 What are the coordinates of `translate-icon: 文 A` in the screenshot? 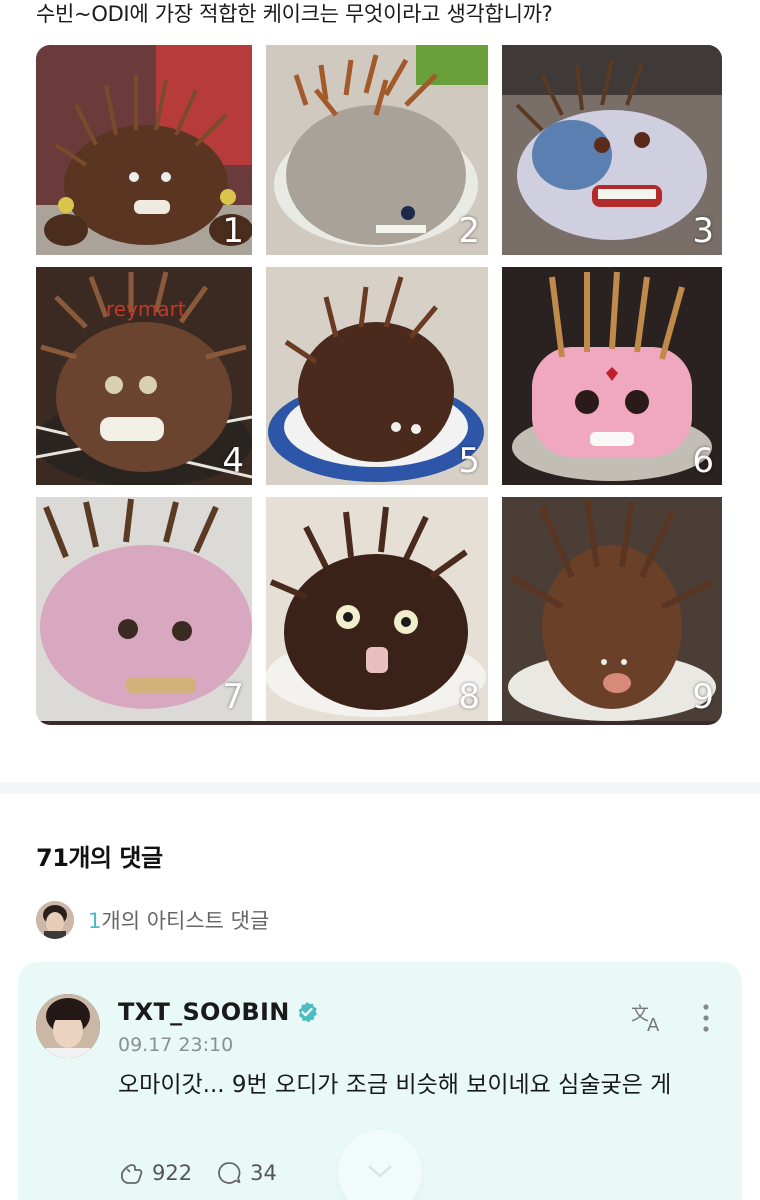 It's located at (648, 1017).